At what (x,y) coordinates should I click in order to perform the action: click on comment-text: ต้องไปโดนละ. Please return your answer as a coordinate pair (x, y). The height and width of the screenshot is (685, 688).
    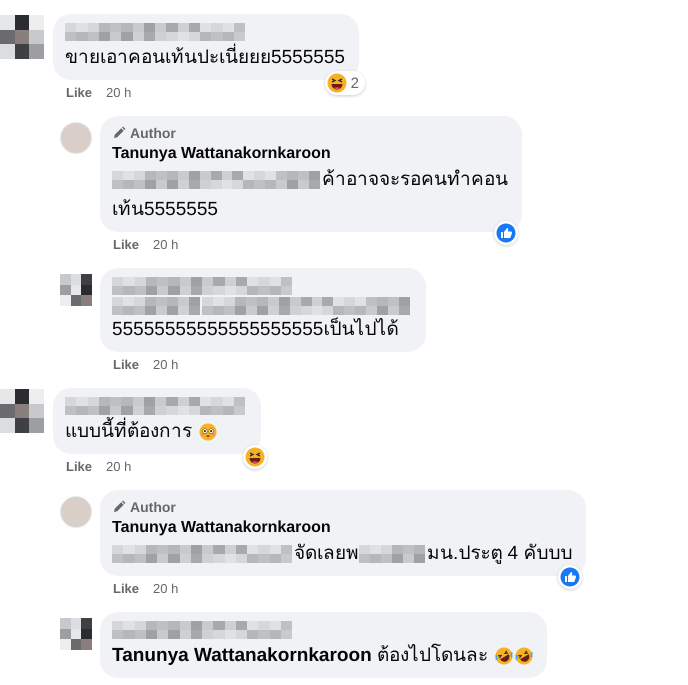
    Looking at the image, I should click on (432, 655).